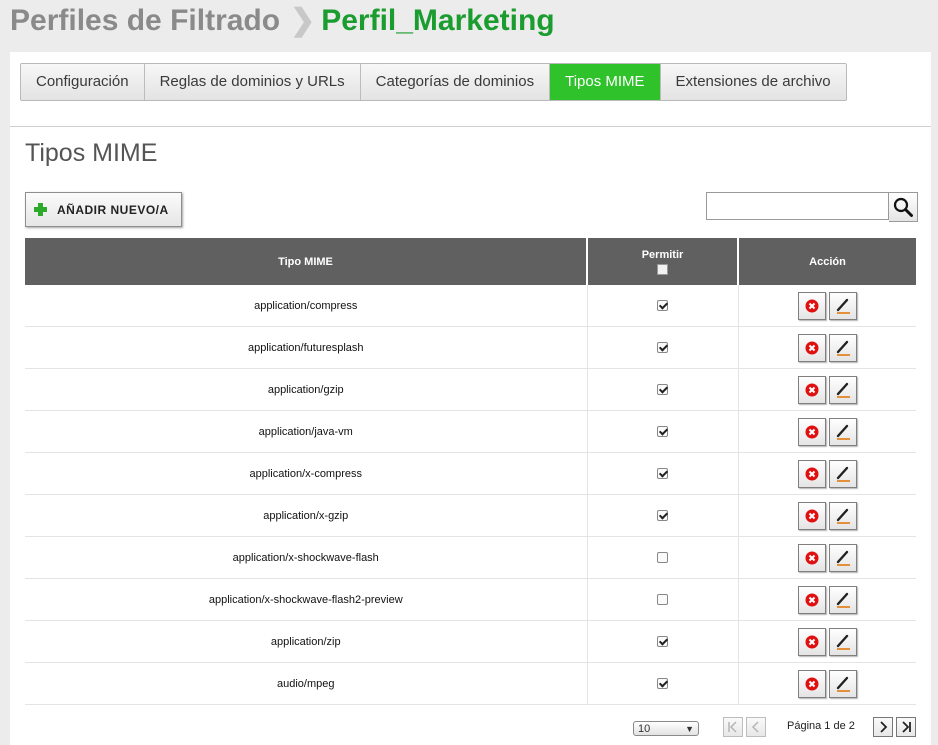 This screenshot has width=938, height=745. I want to click on breadcrumb-section: Perfiles de Filtrado, so click(145, 20).